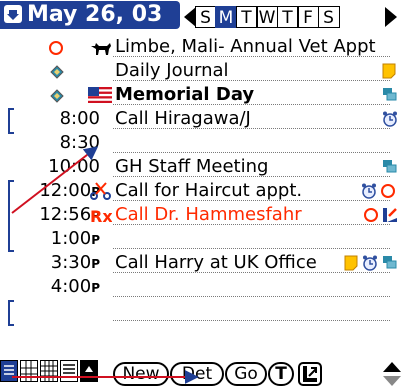 This screenshot has width=402, height=390. I want to click on next-week-arrow-icon, so click(391, 17).